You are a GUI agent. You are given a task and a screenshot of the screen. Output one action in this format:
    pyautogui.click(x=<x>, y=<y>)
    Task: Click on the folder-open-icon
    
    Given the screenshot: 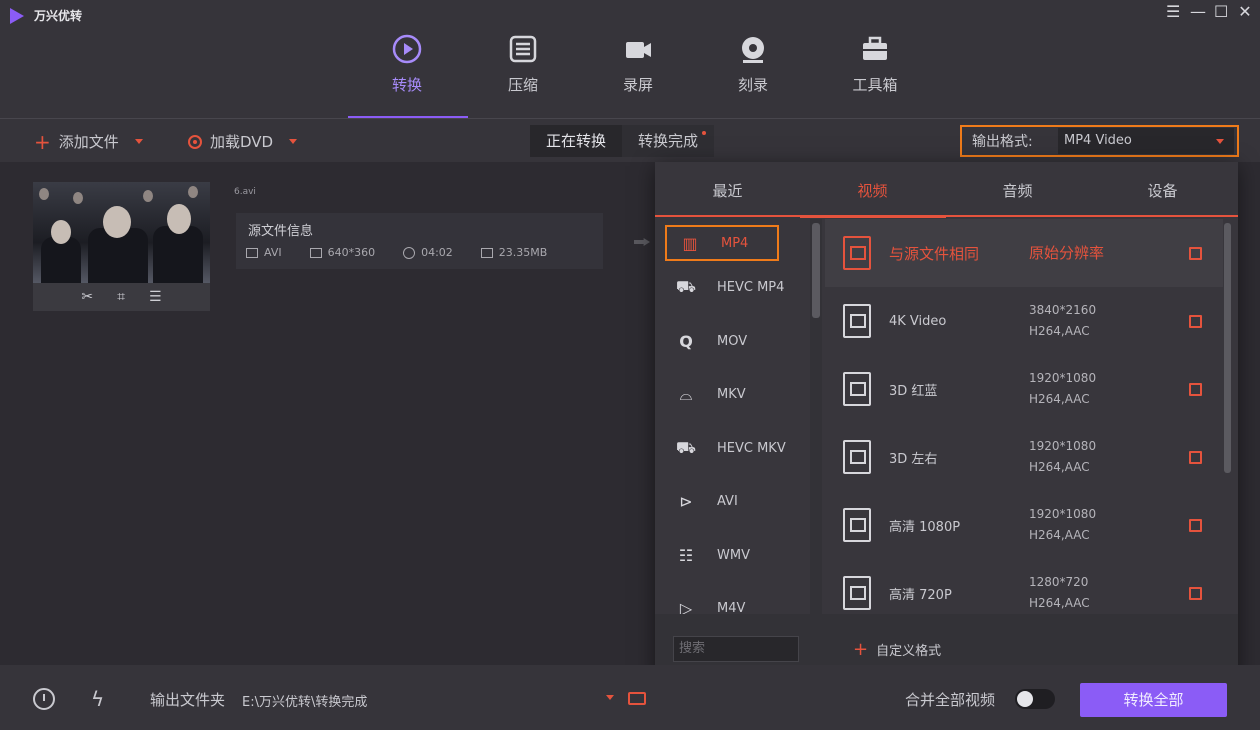 What is the action you would take?
    pyautogui.click(x=637, y=698)
    